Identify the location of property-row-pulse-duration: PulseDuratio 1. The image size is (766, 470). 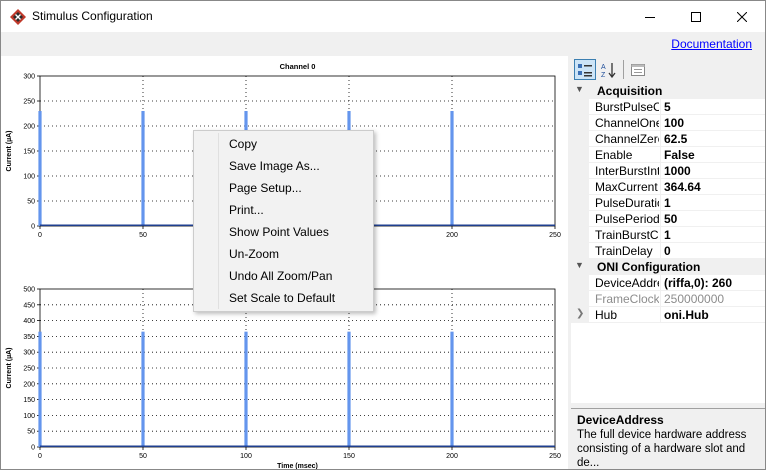
(668, 203).